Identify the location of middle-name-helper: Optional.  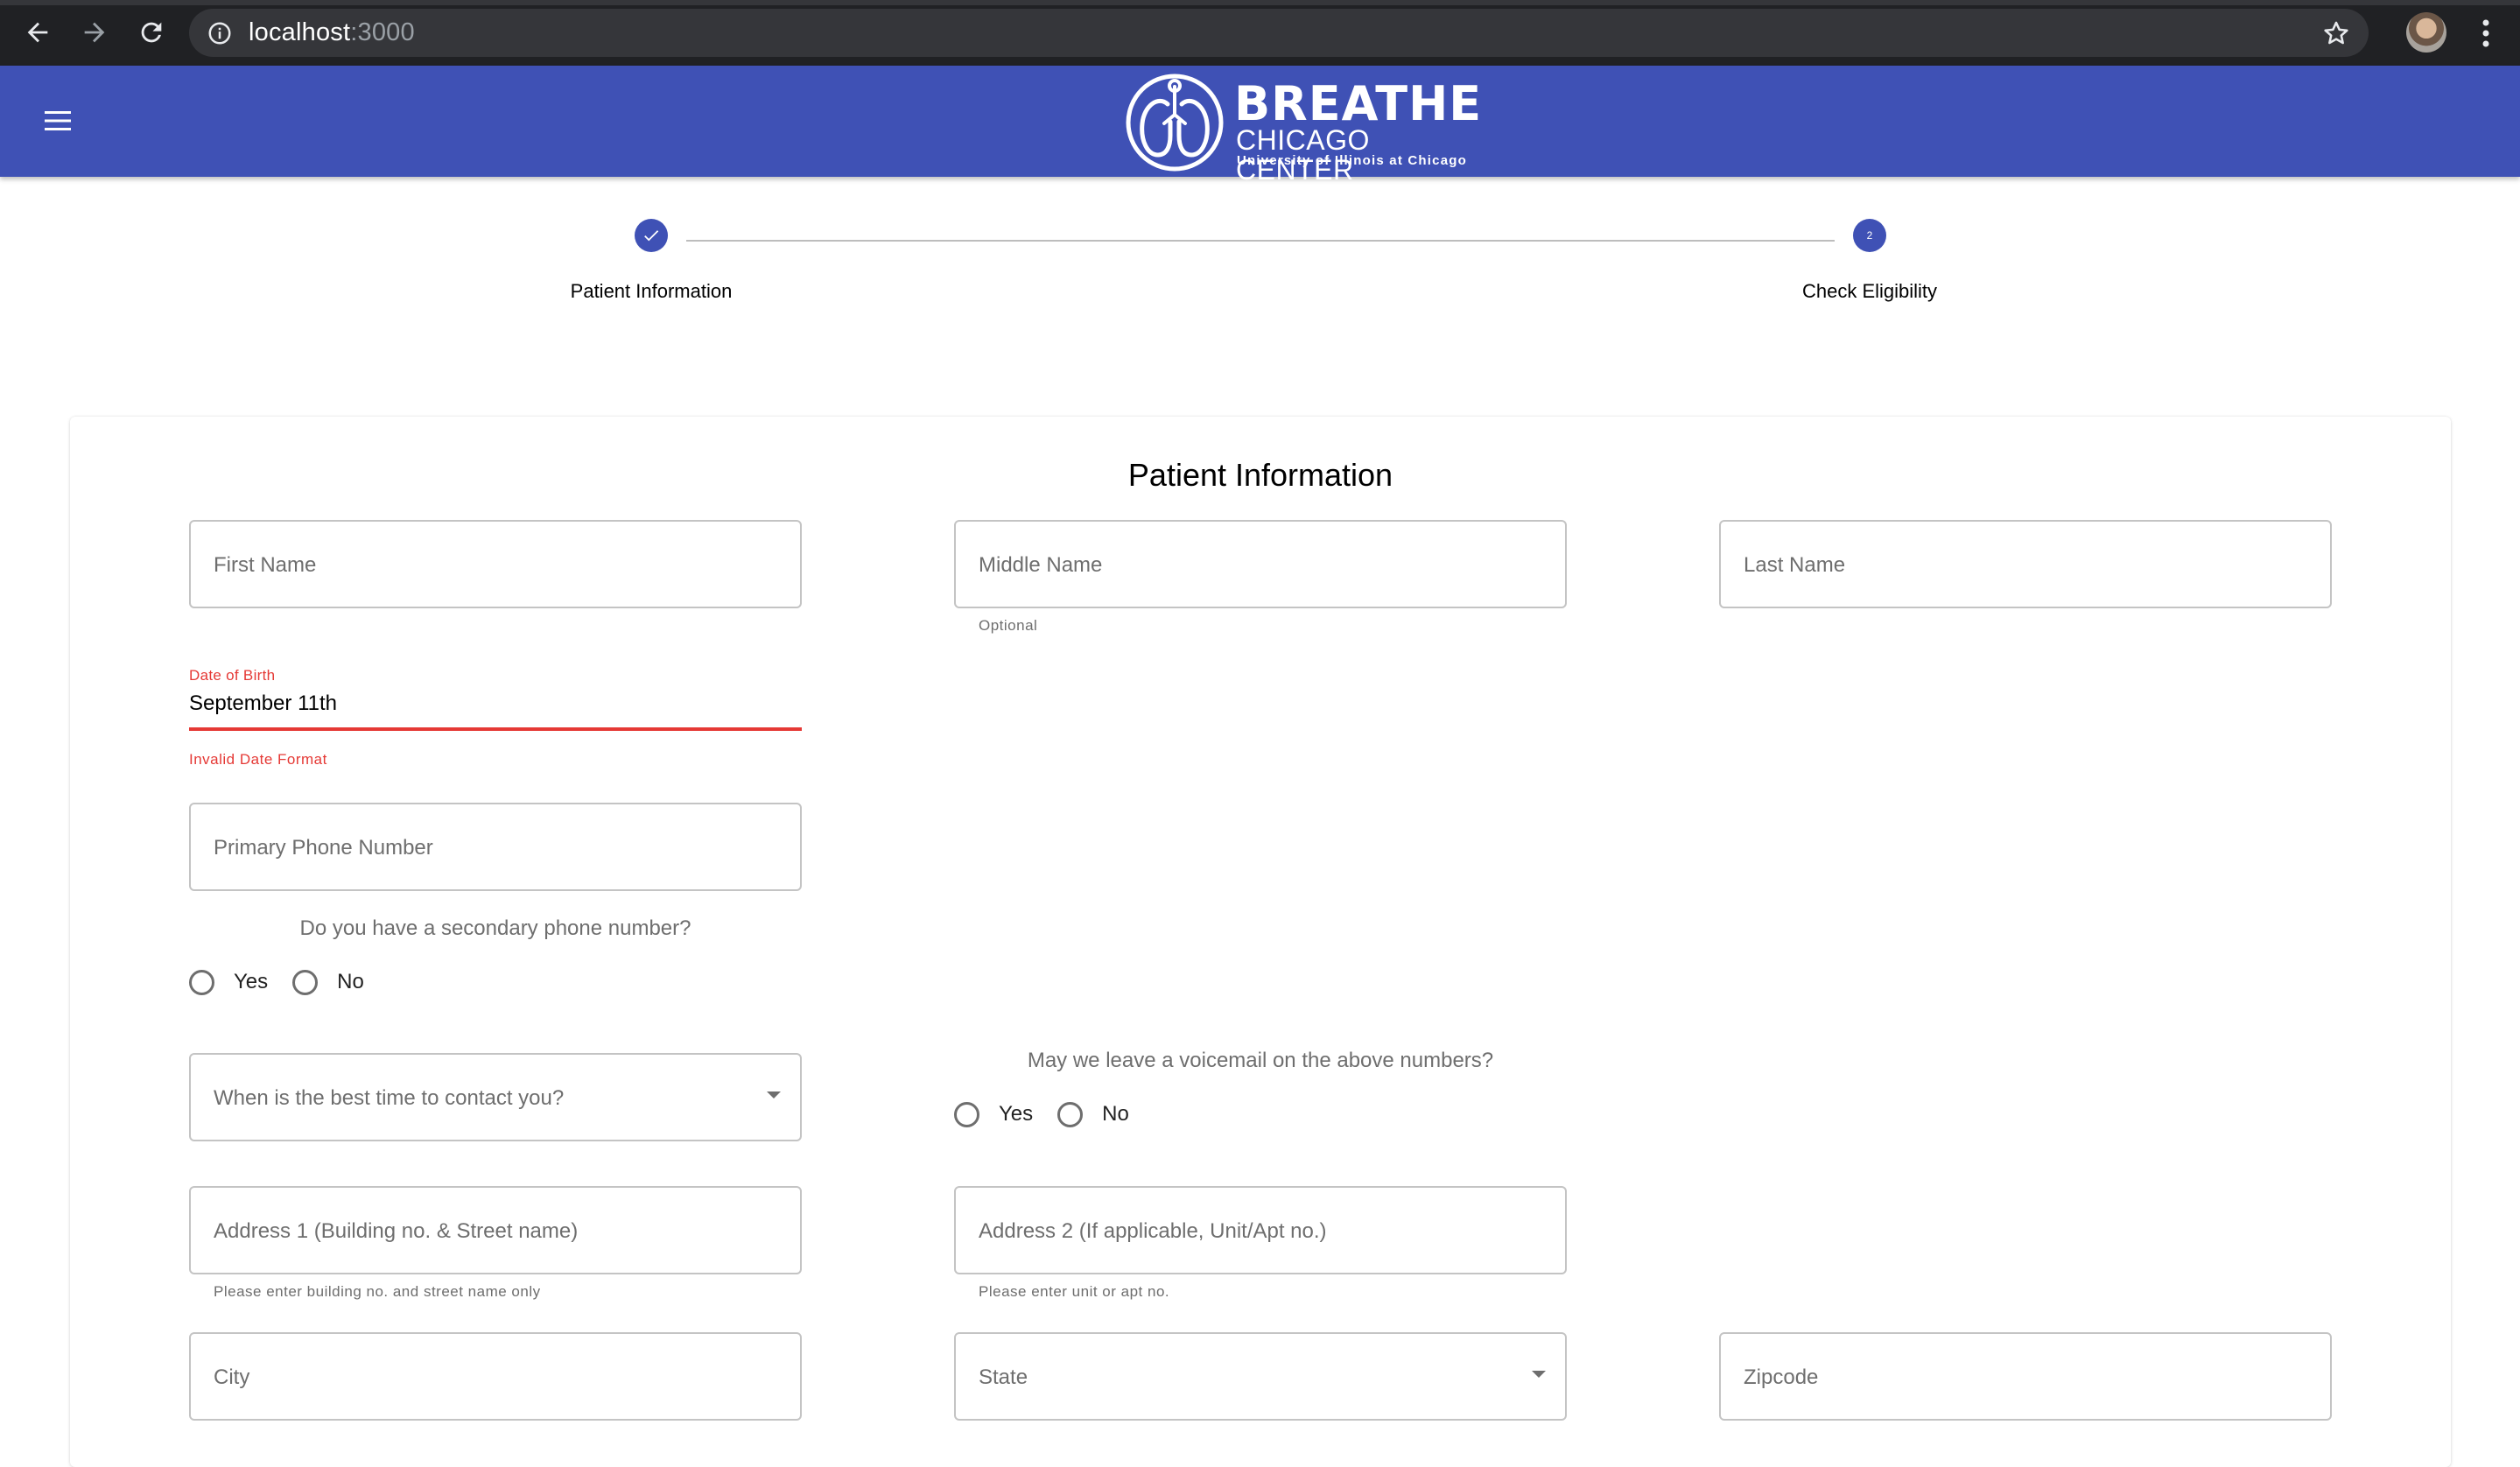
(1008, 625).